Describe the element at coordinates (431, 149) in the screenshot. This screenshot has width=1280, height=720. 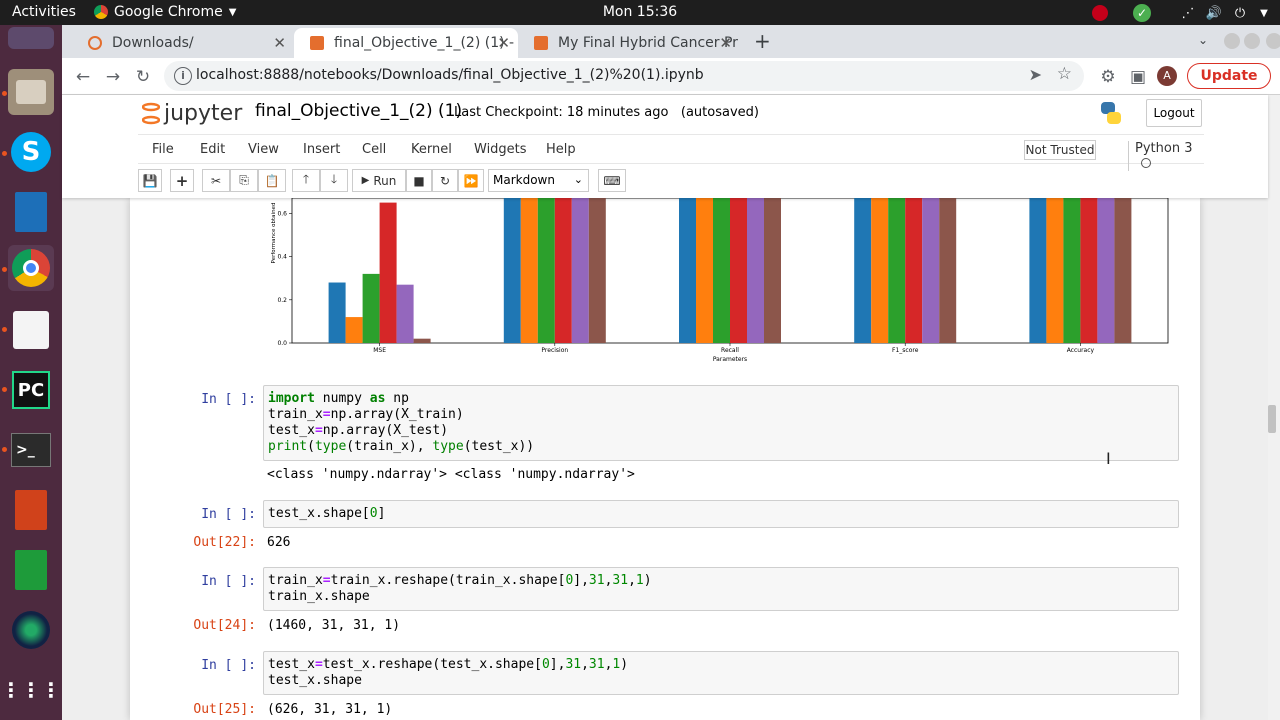
I see `menu-kernel: Kernel` at that location.